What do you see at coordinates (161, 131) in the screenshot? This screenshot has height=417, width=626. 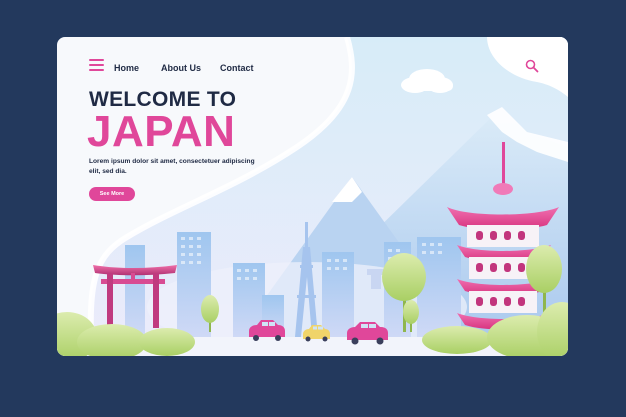 I see `hero-heading-japan: JAPAN` at bounding box center [161, 131].